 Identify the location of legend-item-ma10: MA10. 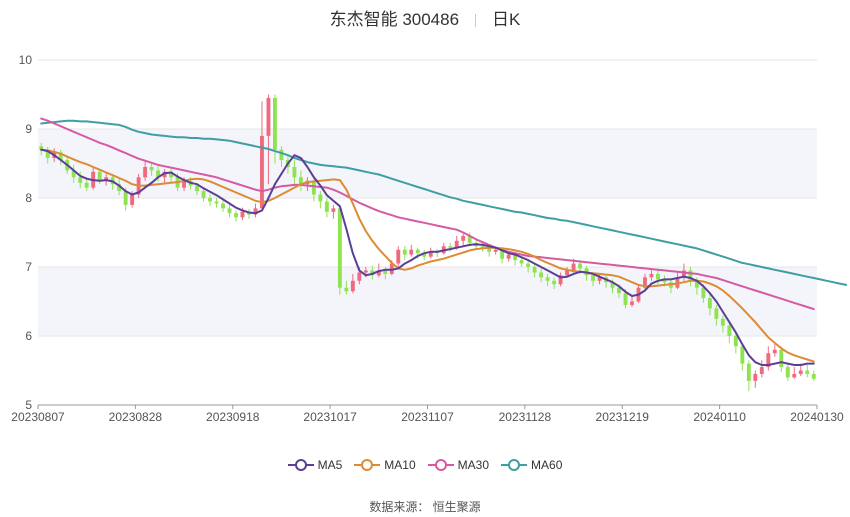
(385, 465).